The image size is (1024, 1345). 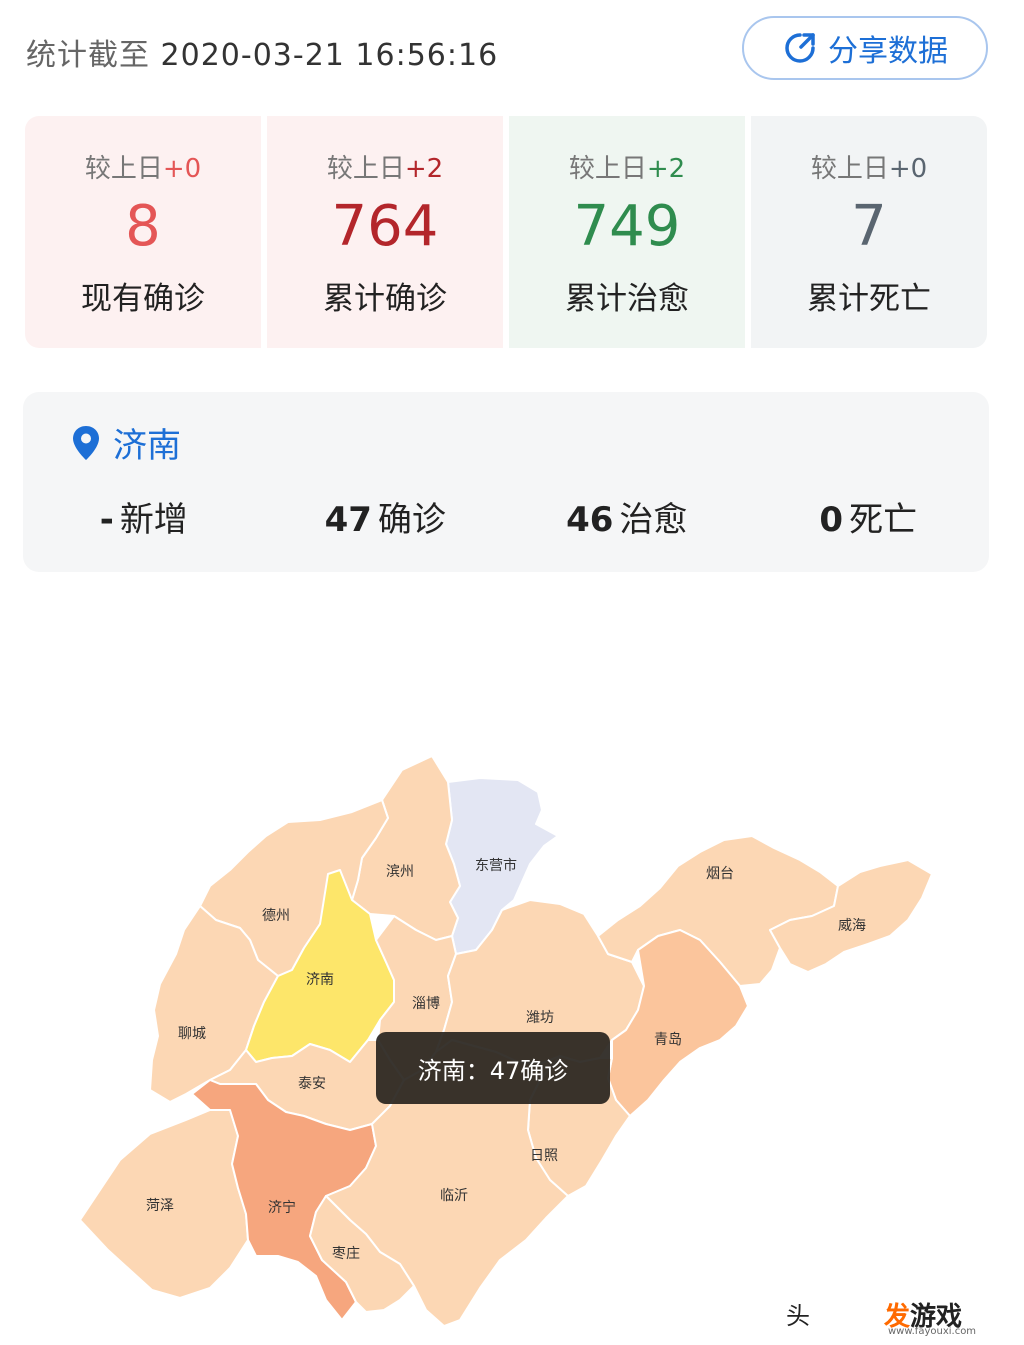 I want to click on top-bar: 统计截至 2020-03-21 16:56:16 分享数据, so click(x=512, y=50).